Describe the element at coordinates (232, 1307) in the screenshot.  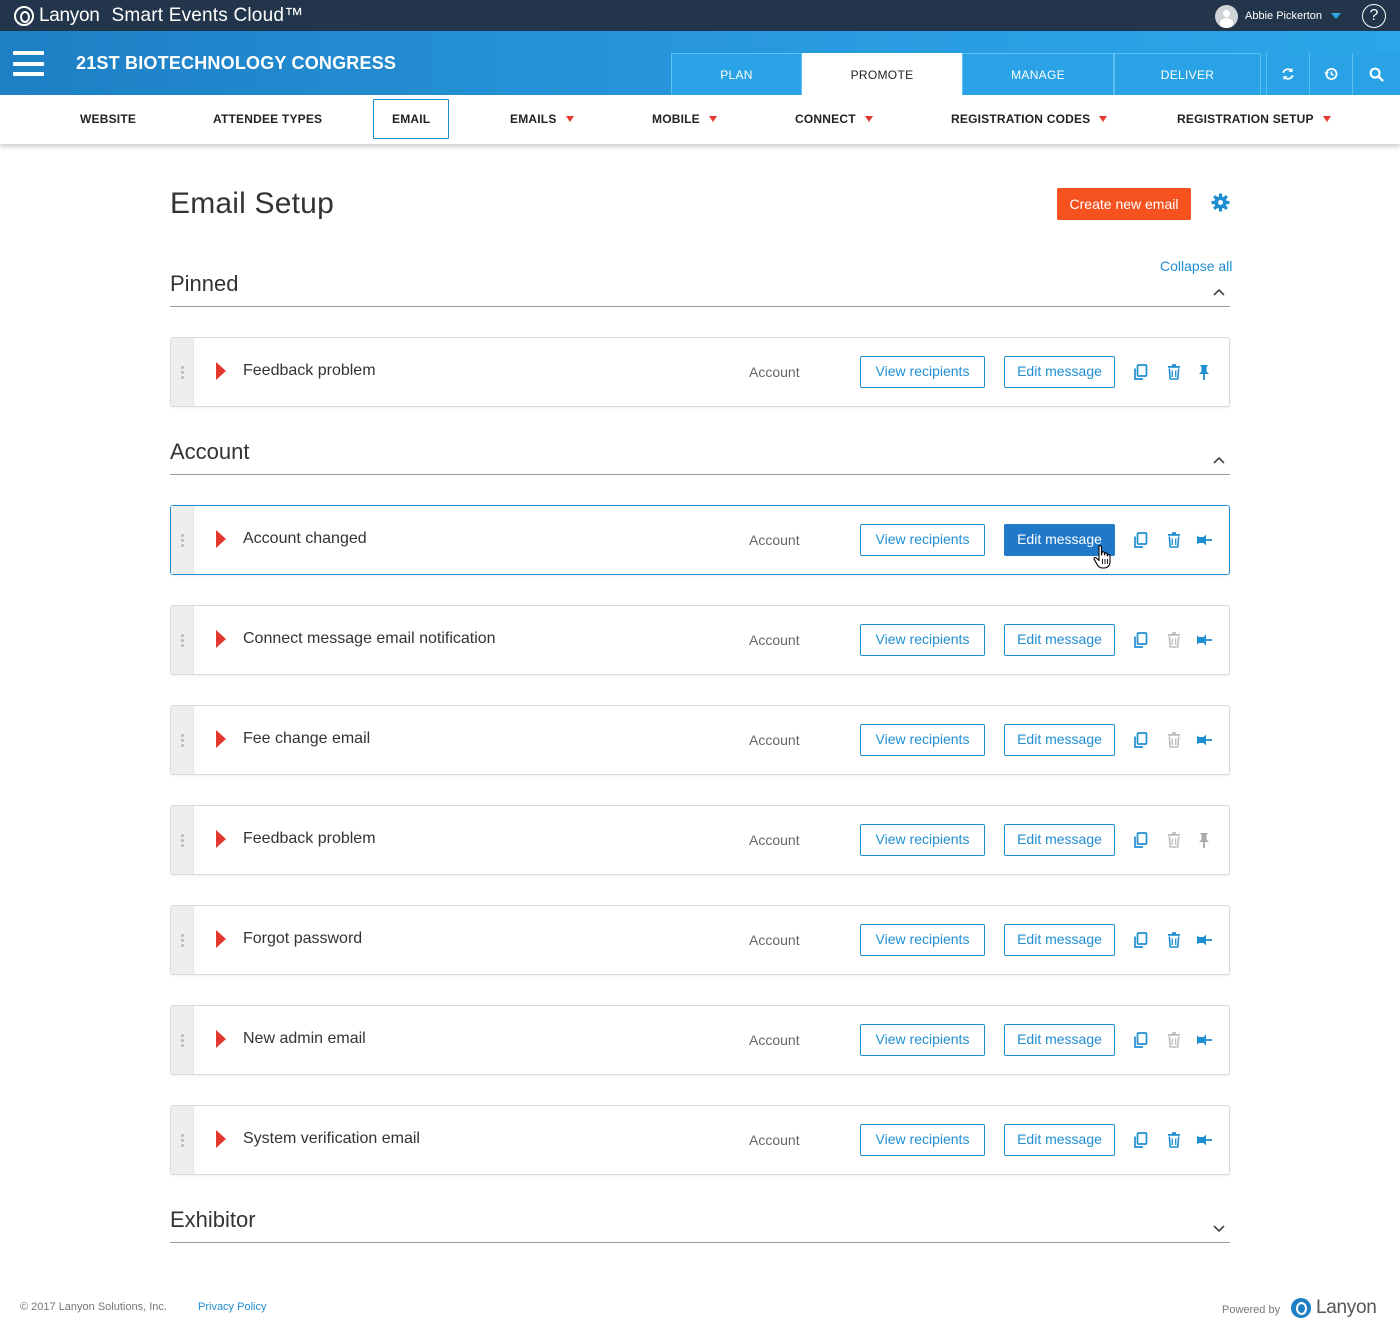
I see `privacy-policy-link: Privacy Policy` at that location.